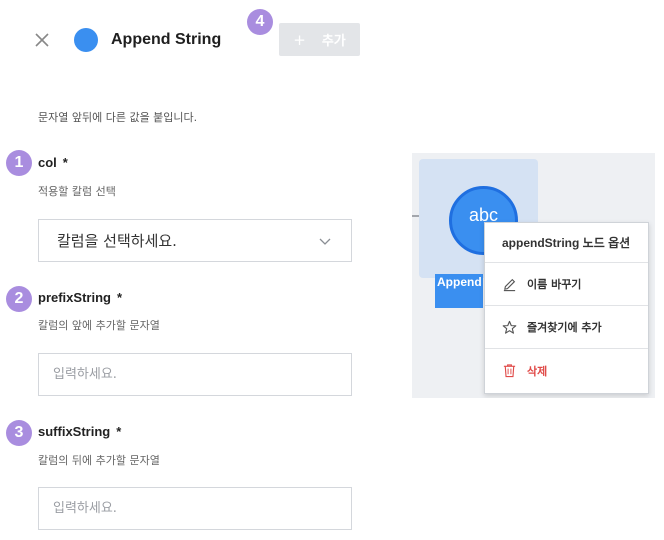  Describe the element at coordinates (319, 39) in the screenshot. I see `add-button: + 추가` at that location.